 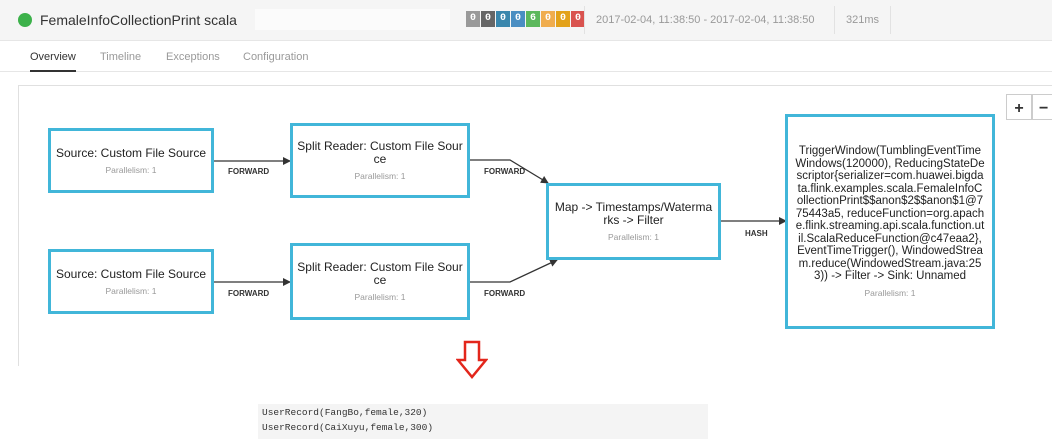 What do you see at coordinates (504, 171) in the screenshot?
I see `edge-label-forward-3: FORWARD` at bounding box center [504, 171].